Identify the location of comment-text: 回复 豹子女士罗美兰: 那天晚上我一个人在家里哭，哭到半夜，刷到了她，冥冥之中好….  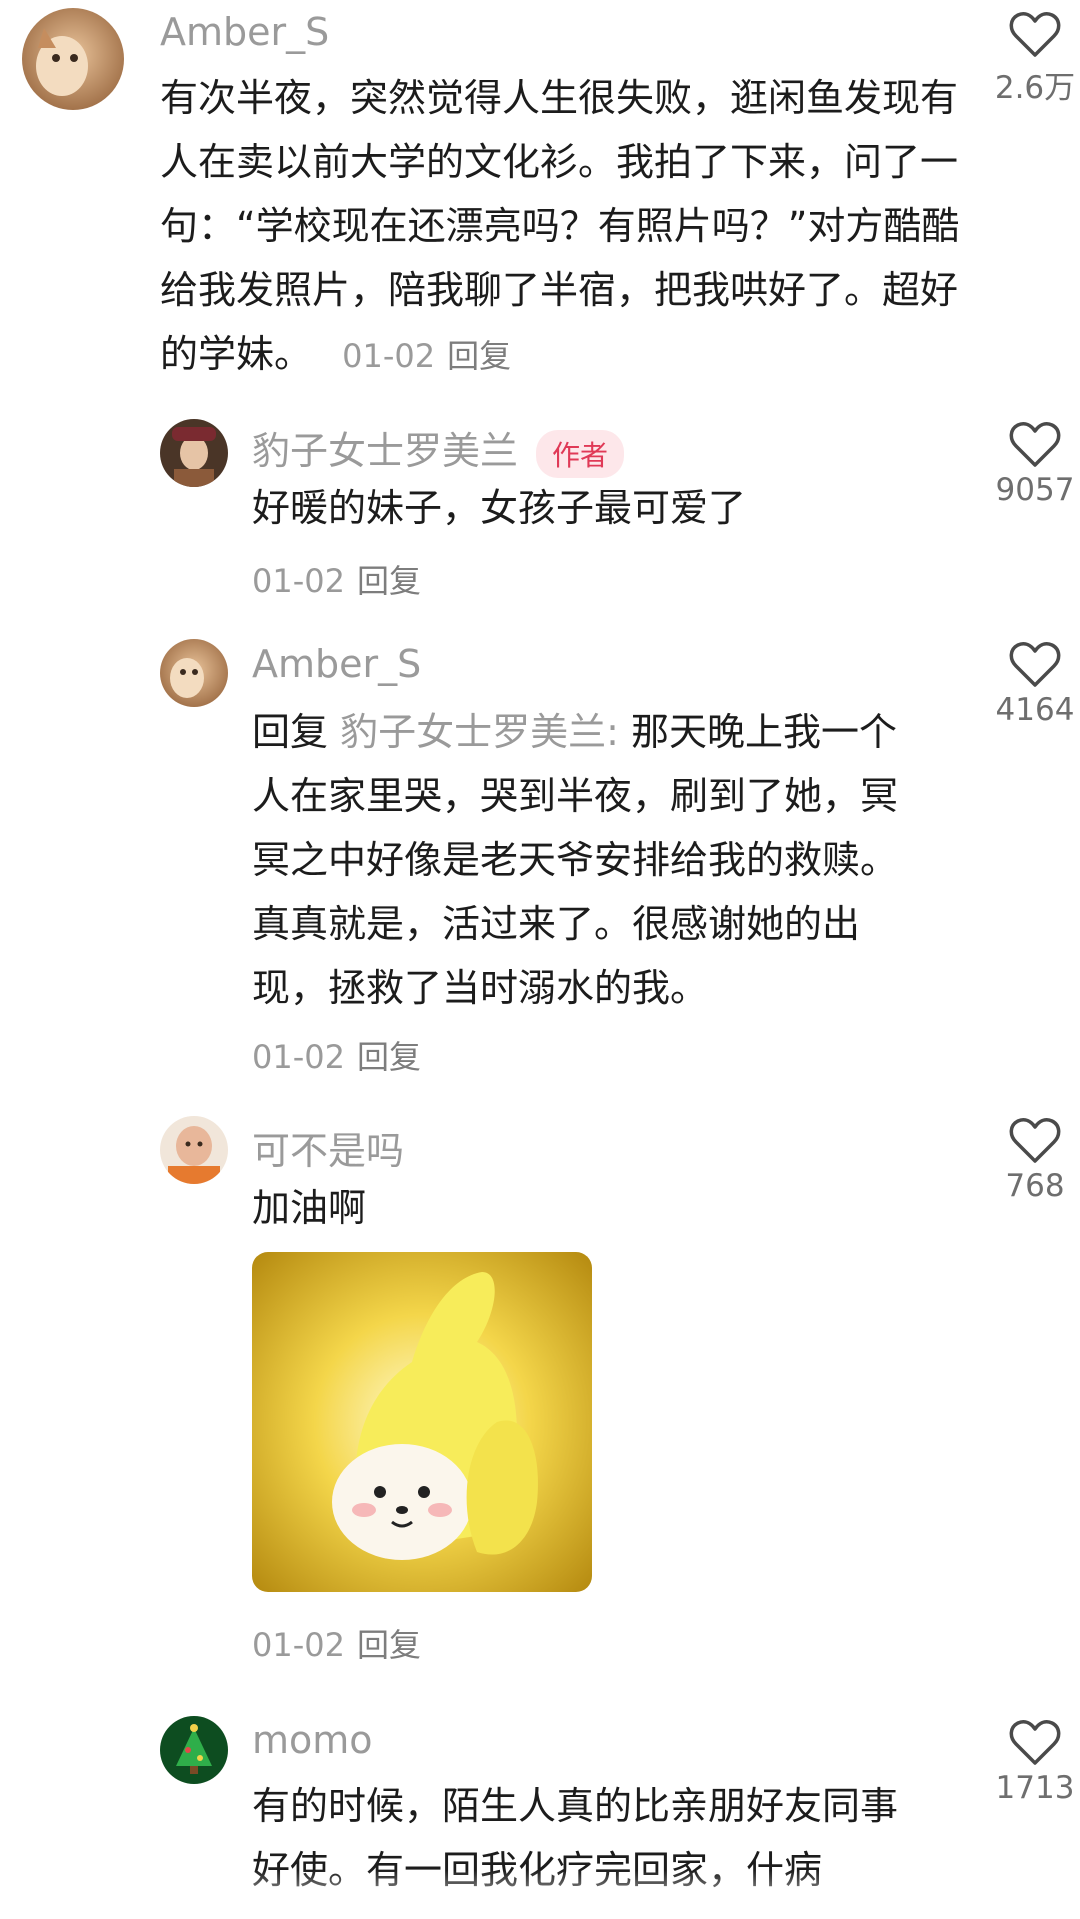
(592, 860).